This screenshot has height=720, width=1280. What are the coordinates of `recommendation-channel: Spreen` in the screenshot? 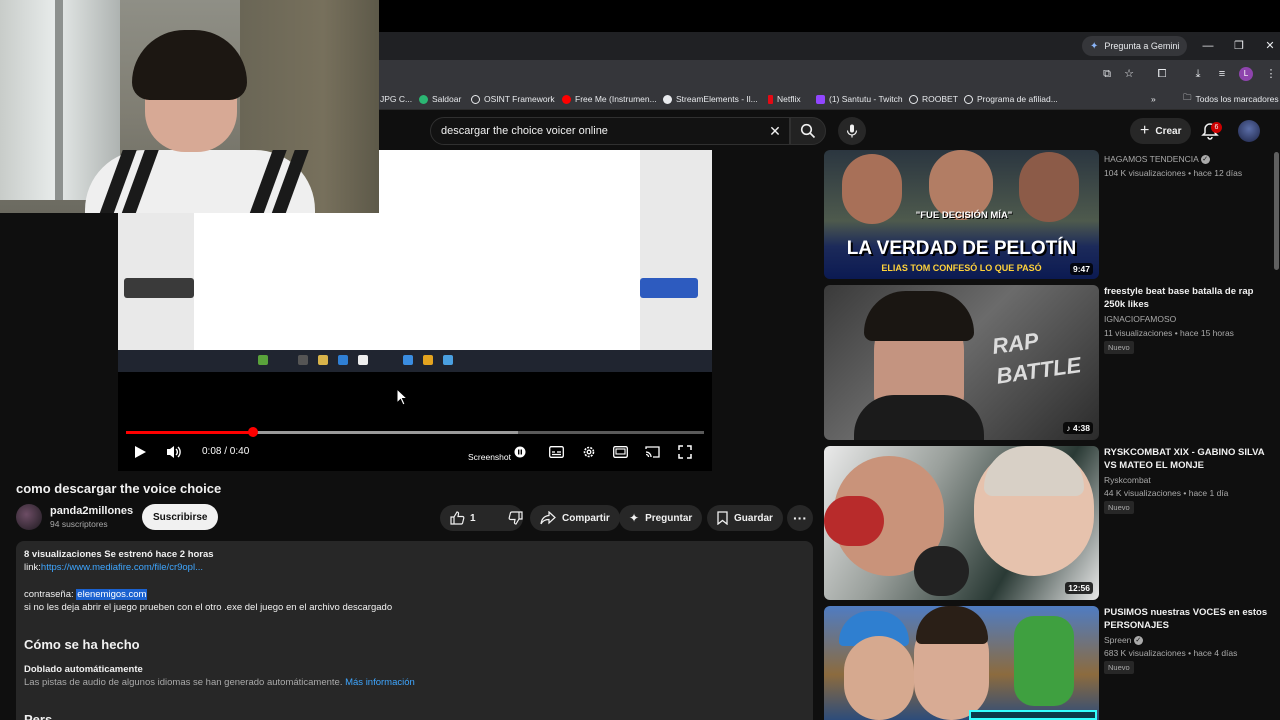 It's located at (1117, 640).